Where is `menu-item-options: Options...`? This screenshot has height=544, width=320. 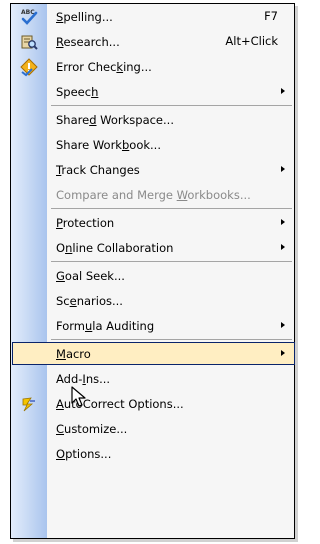 menu-item-options: Options... is located at coordinates (152, 453).